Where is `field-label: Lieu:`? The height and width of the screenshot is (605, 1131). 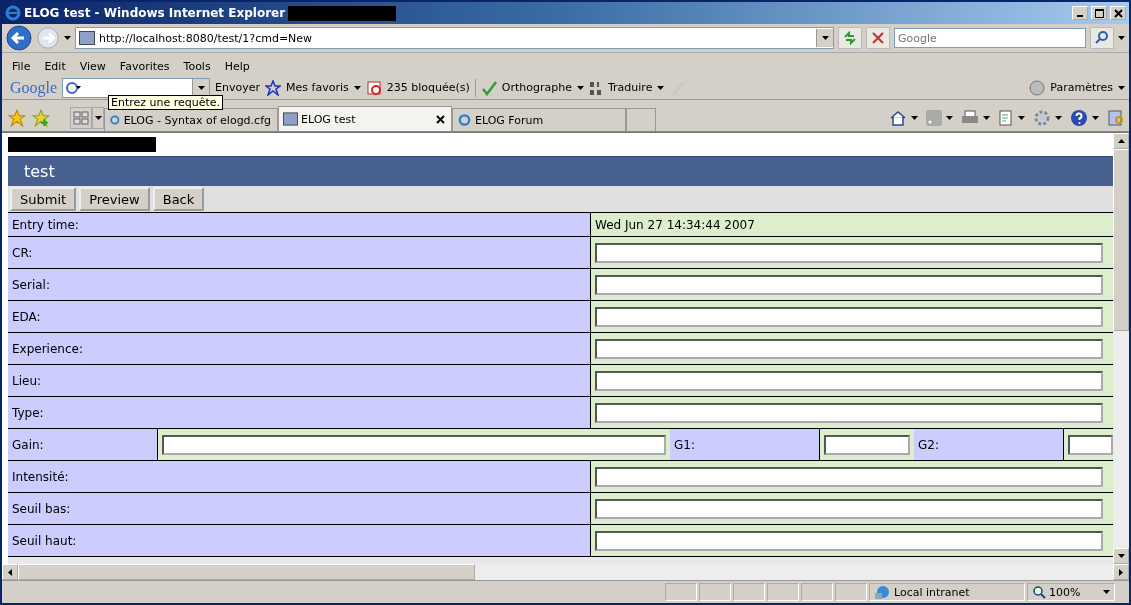 field-label: Lieu: is located at coordinates (299, 380).